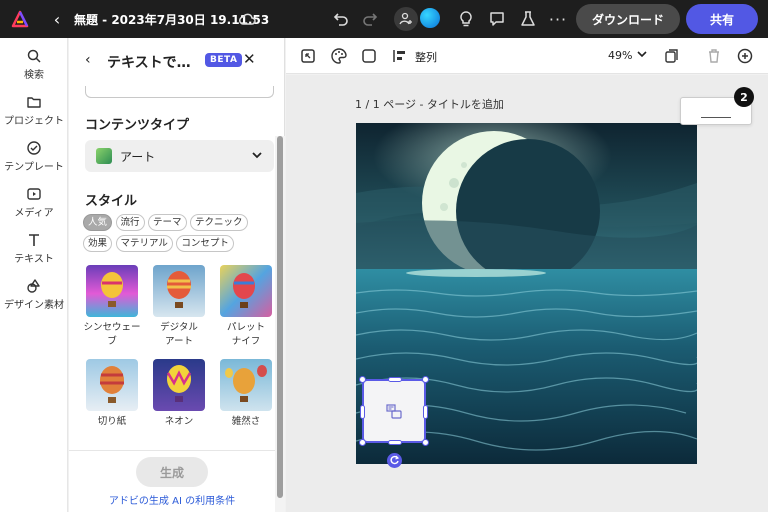 The image size is (768, 512). Describe the element at coordinates (104, 156) in the screenshot. I see `art-icon` at that location.